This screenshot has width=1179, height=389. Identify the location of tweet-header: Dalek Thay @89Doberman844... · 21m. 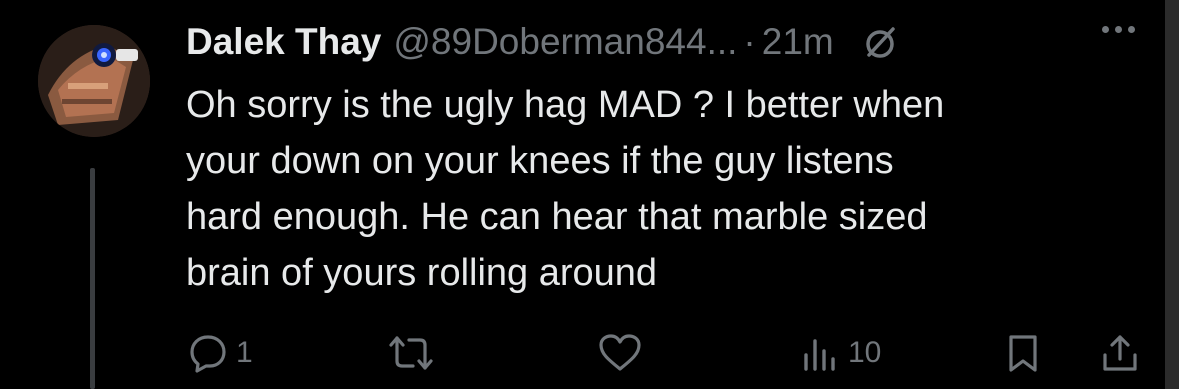
(543, 42).